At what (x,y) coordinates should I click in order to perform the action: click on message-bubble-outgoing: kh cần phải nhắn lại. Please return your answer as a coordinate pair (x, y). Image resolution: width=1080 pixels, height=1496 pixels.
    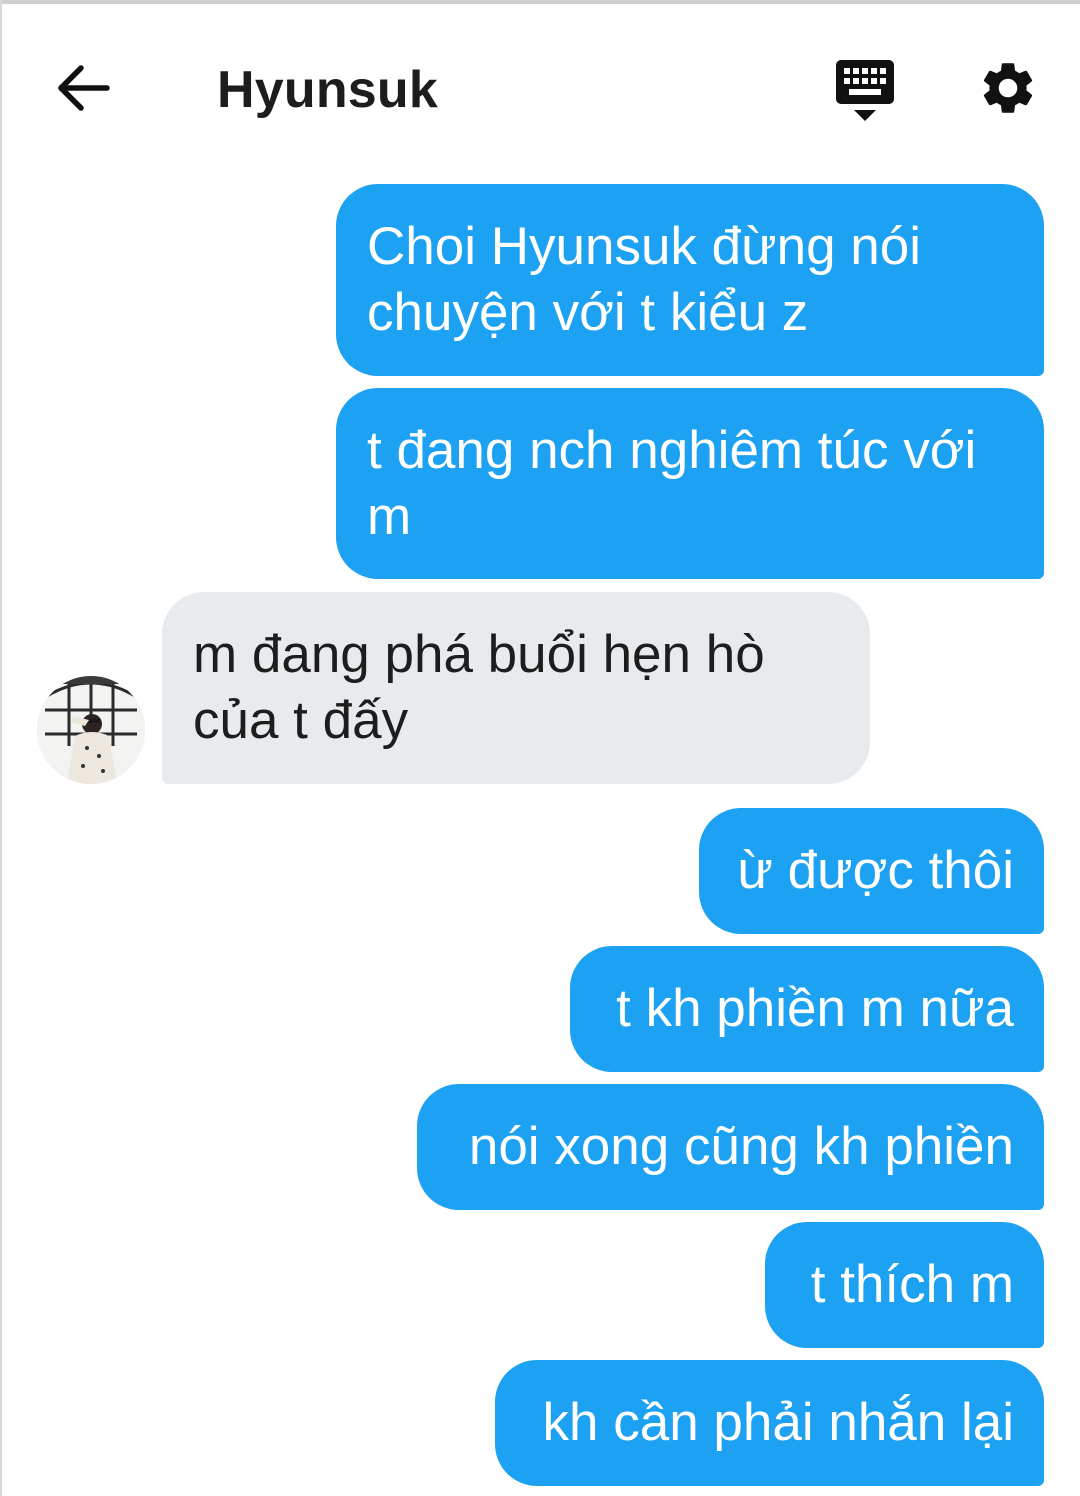
    Looking at the image, I should click on (769, 1423).